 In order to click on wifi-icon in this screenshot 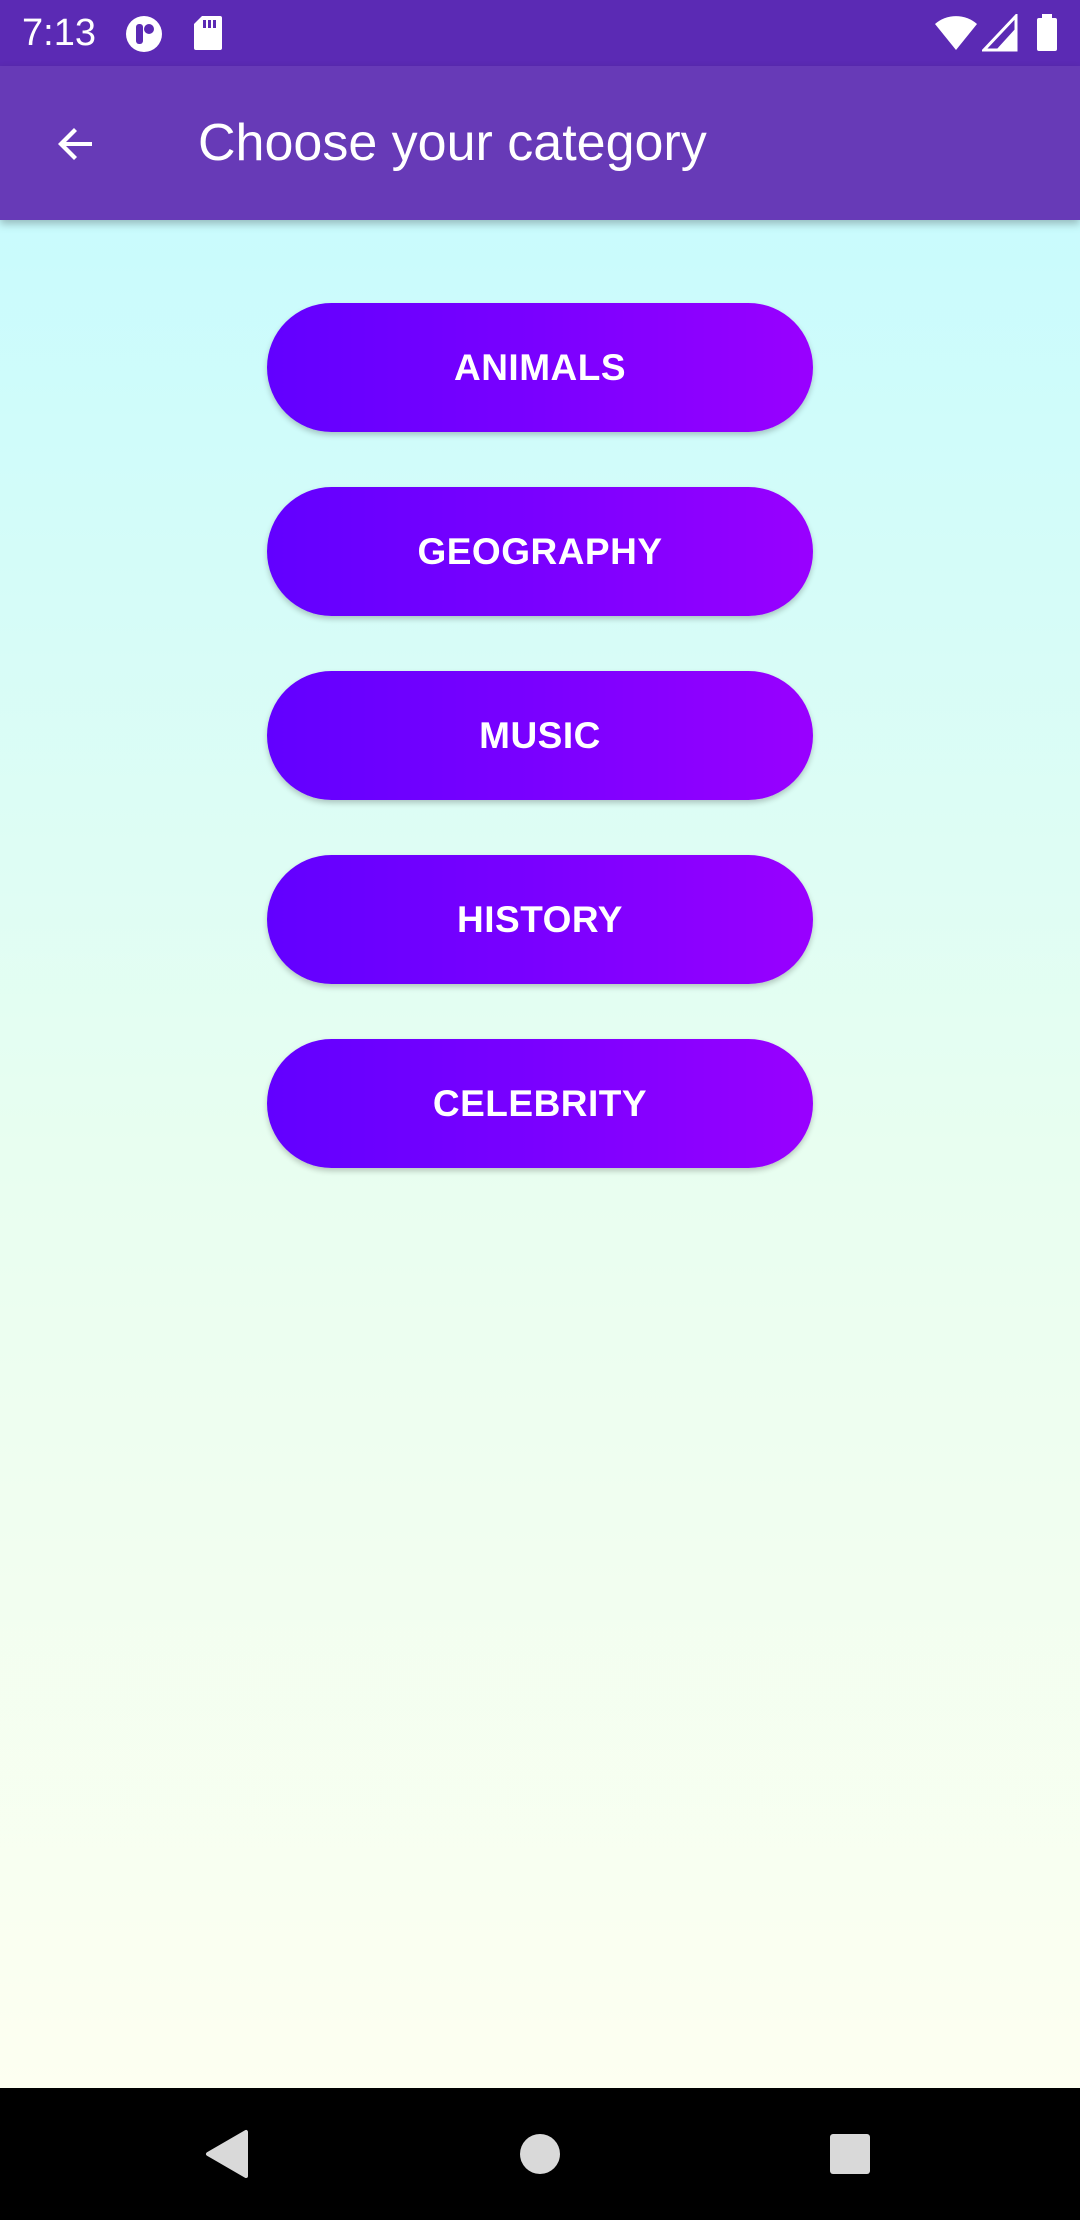, I will do `click(956, 33)`.